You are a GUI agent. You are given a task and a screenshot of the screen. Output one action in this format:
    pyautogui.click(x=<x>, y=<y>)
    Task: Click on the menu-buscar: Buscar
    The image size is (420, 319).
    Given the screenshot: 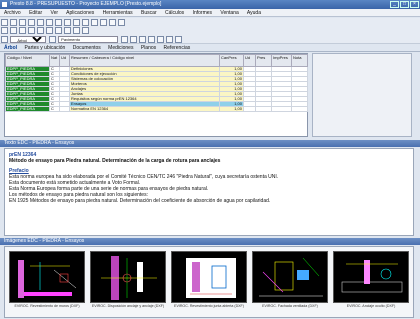 What is the action you would take?
    pyautogui.click(x=149, y=13)
    